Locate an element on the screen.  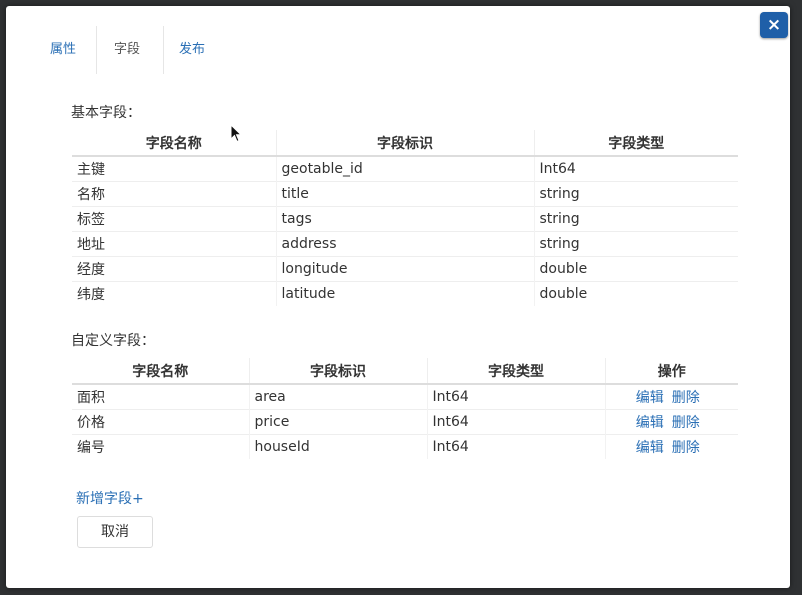
table-row: 面积 area Int64 编辑 删除 is located at coordinates (405, 397).